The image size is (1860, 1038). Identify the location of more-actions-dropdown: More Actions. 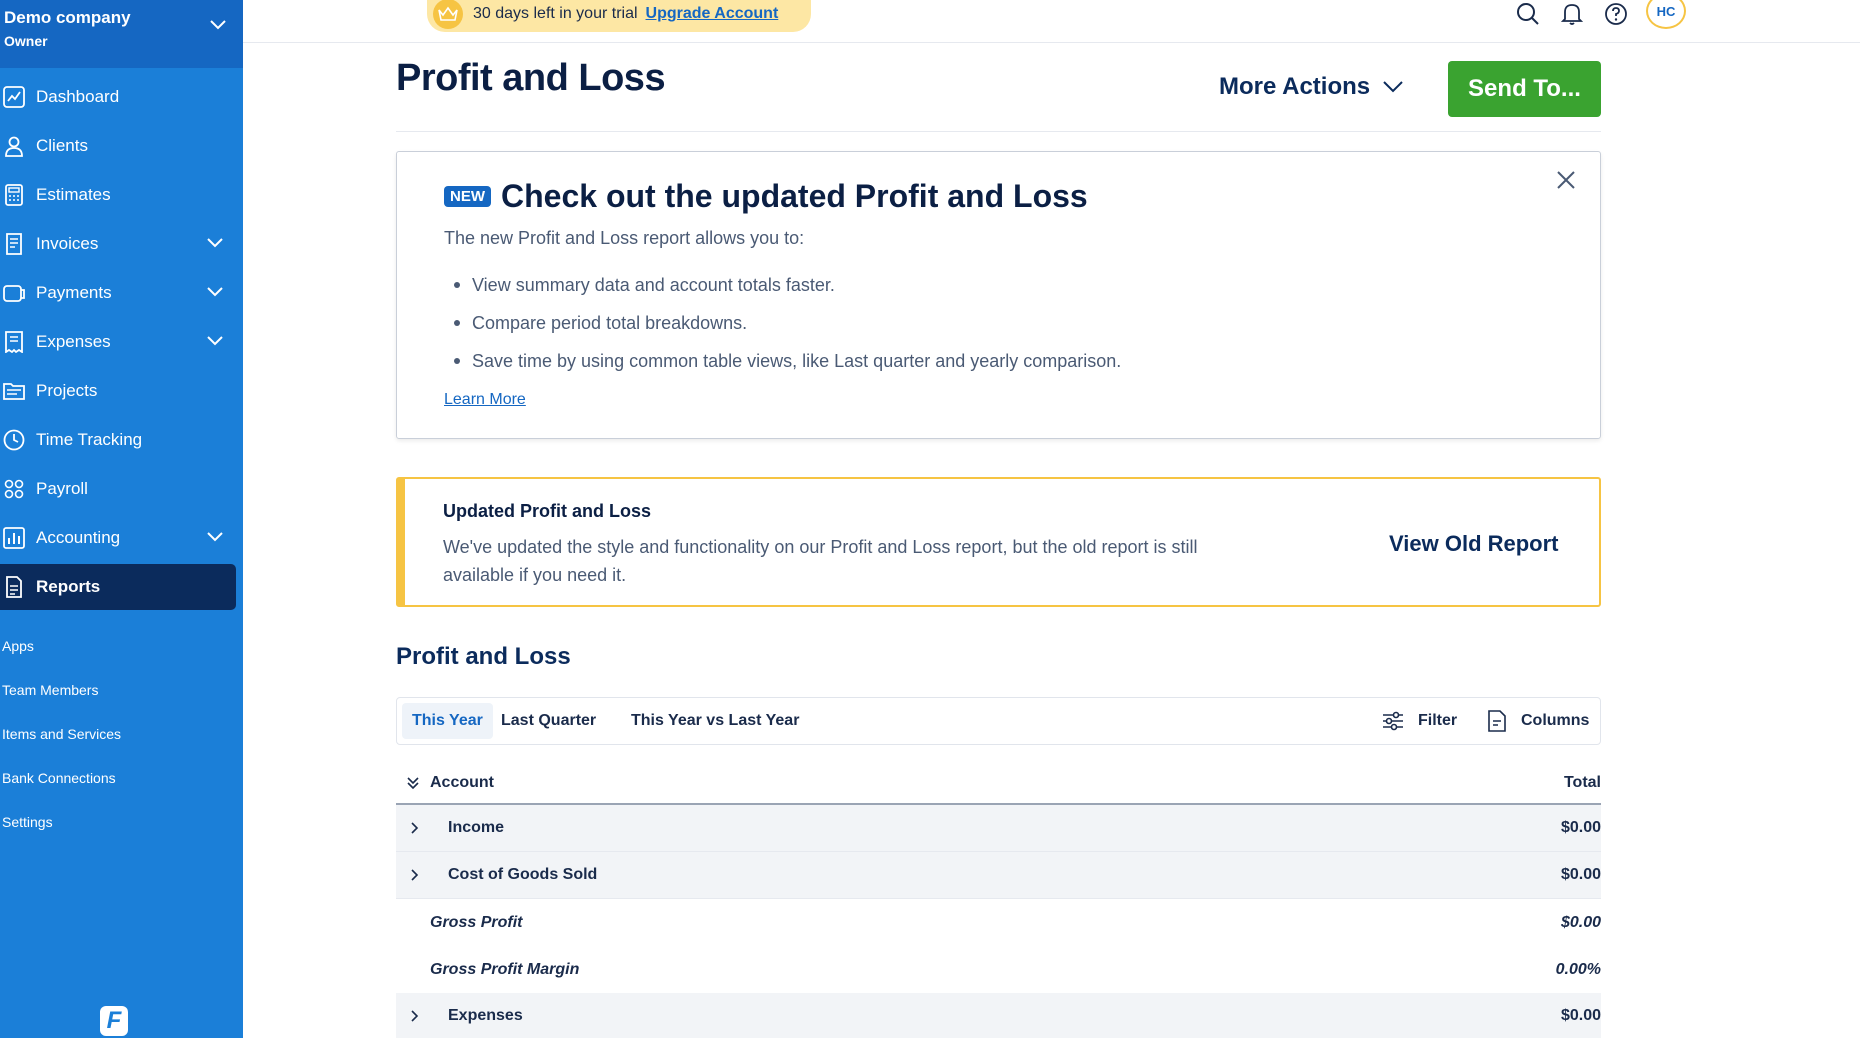
(1311, 87).